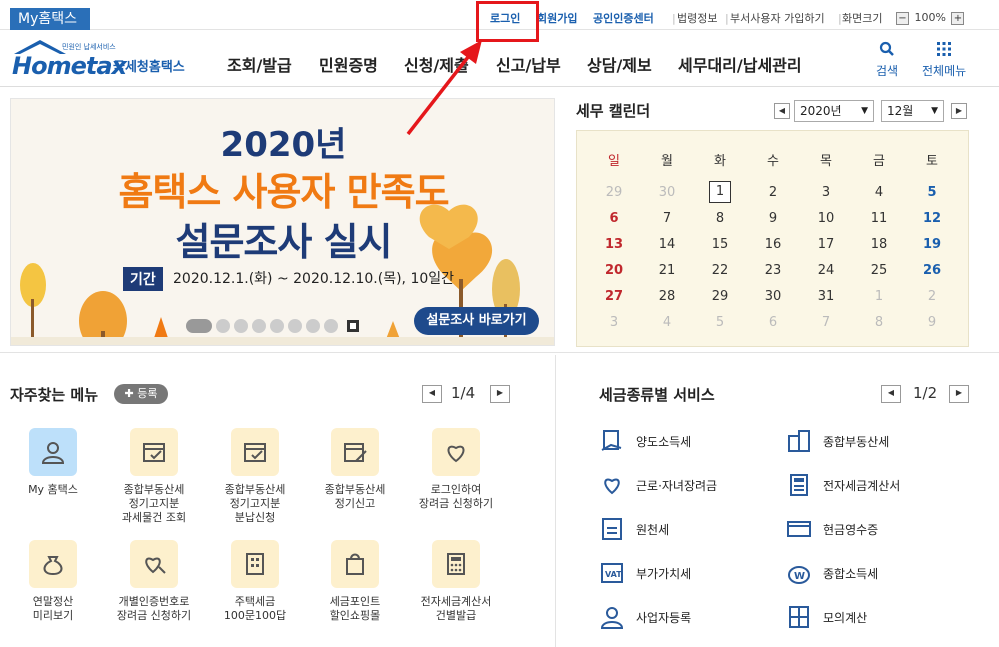  What do you see at coordinates (834, 111) in the screenshot?
I see `calendar-year-select: 2020년 ▼` at bounding box center [834, 111].